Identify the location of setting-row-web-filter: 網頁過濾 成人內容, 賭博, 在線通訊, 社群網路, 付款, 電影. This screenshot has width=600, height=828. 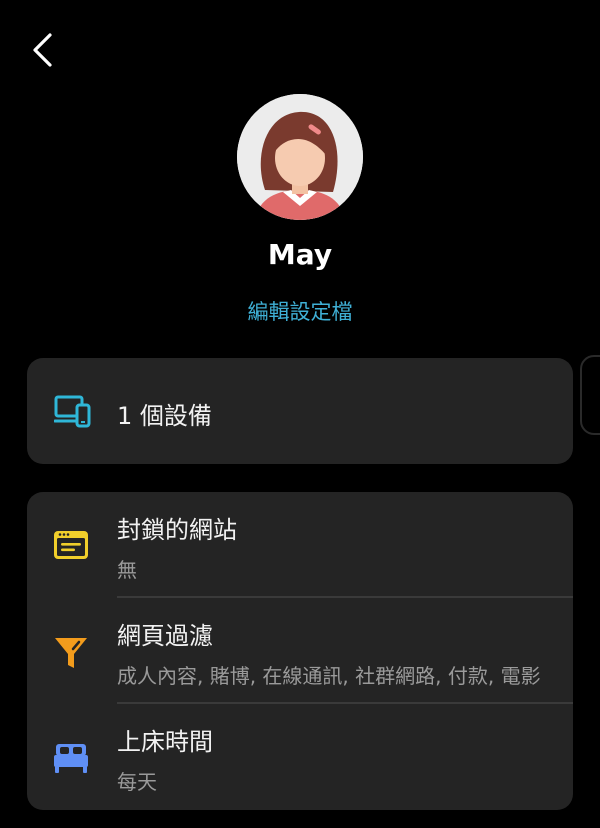
(300, 651).